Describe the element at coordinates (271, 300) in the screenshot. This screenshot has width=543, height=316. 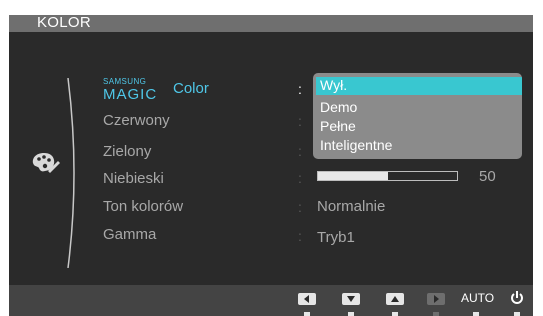
I see `button-guide-bar` at that location.